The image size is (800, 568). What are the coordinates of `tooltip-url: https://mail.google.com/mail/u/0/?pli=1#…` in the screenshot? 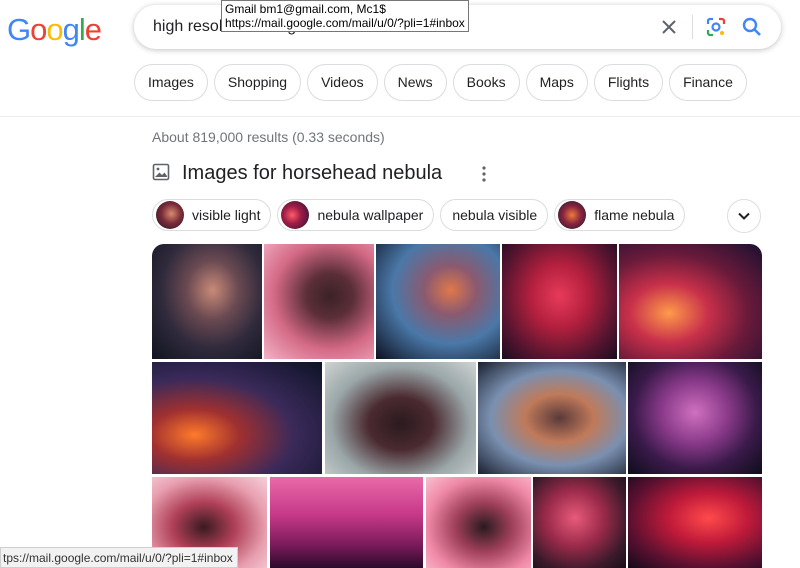 It's located at (345, 23).